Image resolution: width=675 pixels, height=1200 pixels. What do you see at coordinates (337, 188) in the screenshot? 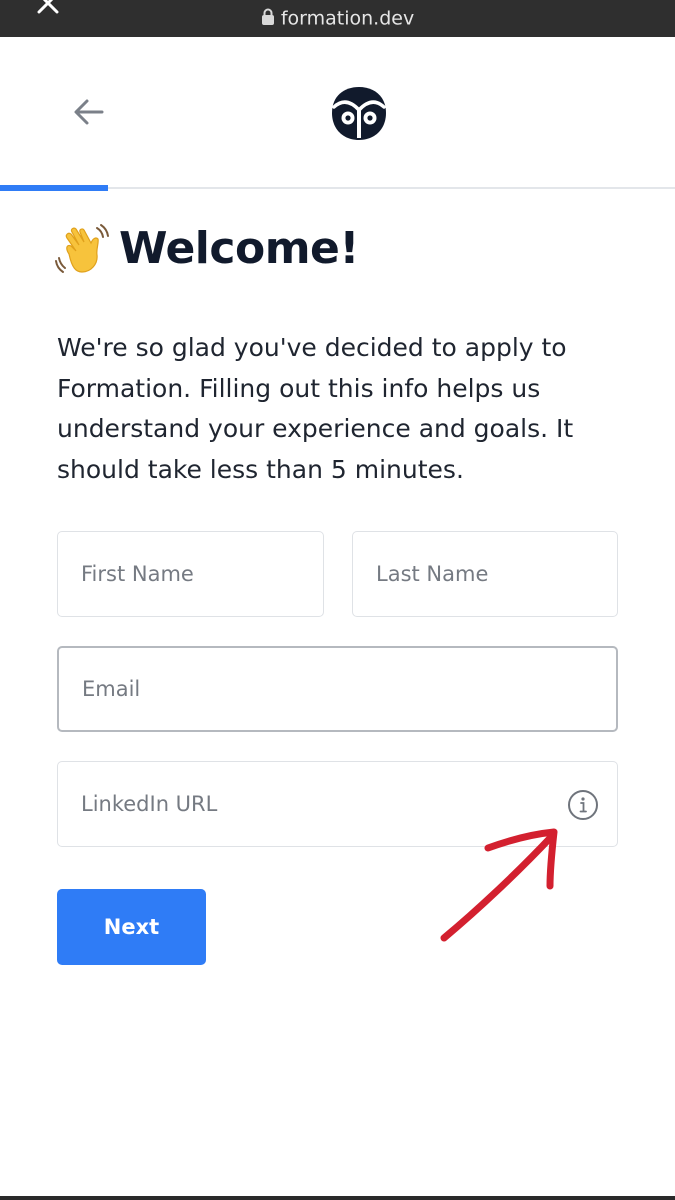
I see `progress-bar` at bounding box center [337, 188].